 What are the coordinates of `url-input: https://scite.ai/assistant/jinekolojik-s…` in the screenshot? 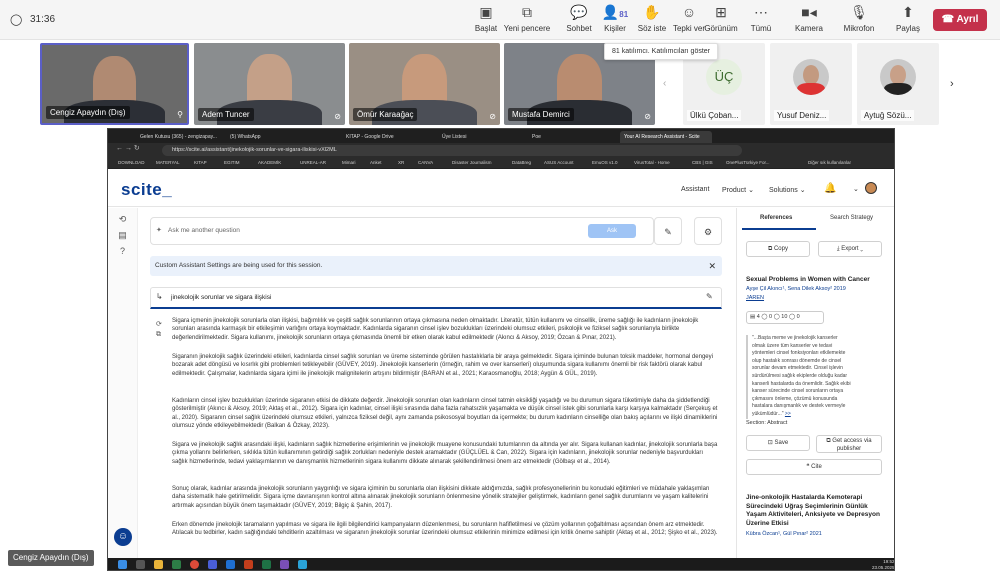 It's located at (452, 150).